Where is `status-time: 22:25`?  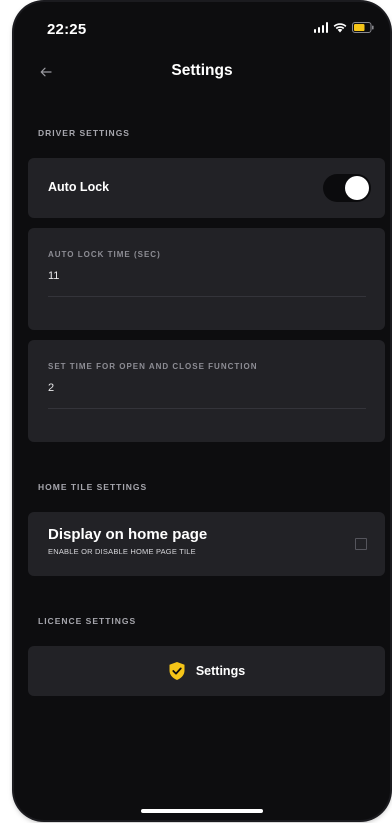
status-time: 22:25 is located at coordinates (67, 29).